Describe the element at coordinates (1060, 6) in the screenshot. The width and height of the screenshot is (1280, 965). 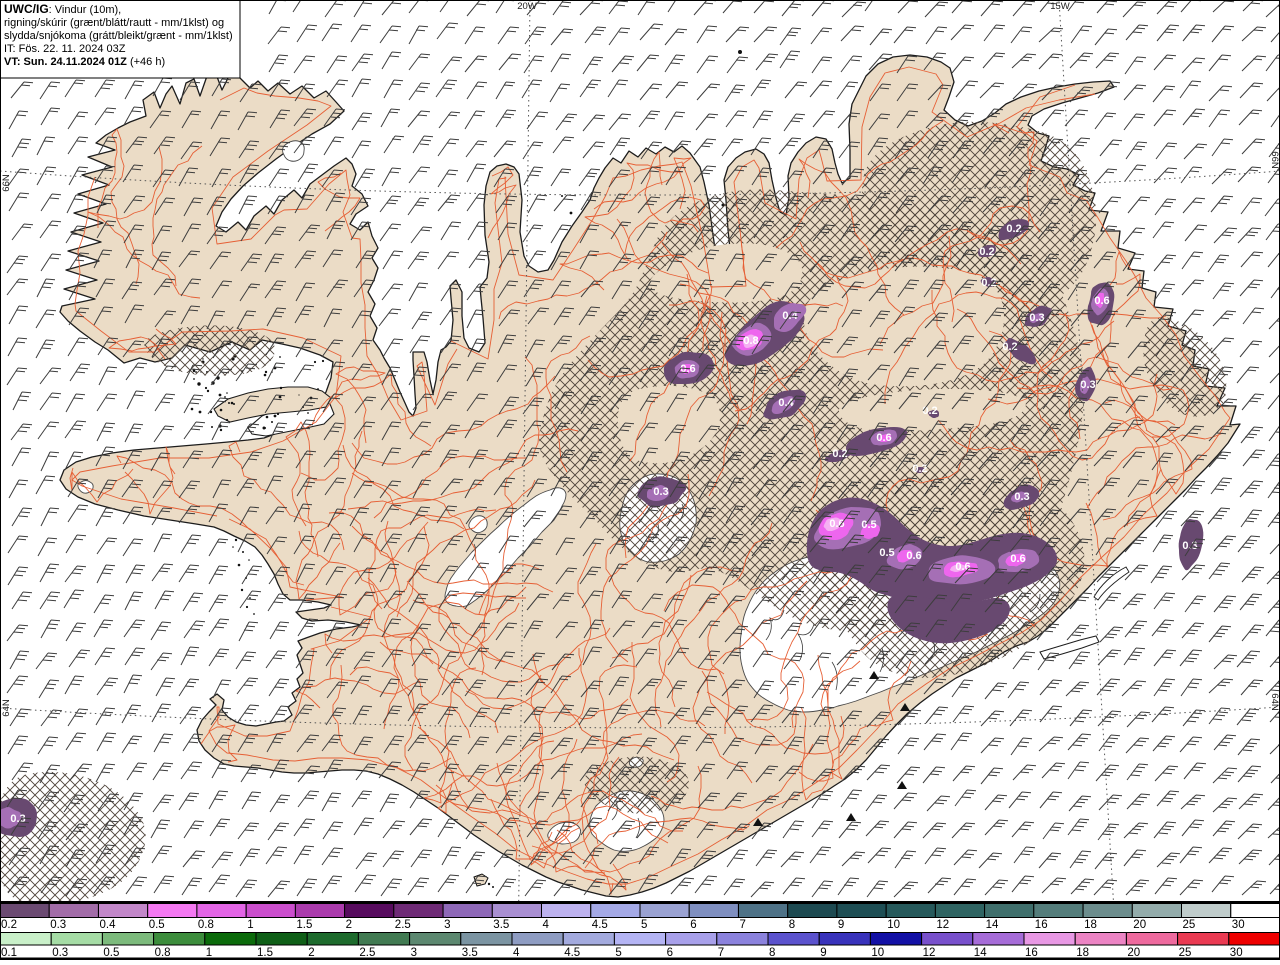
I see `svg-text: 15W` at that location.